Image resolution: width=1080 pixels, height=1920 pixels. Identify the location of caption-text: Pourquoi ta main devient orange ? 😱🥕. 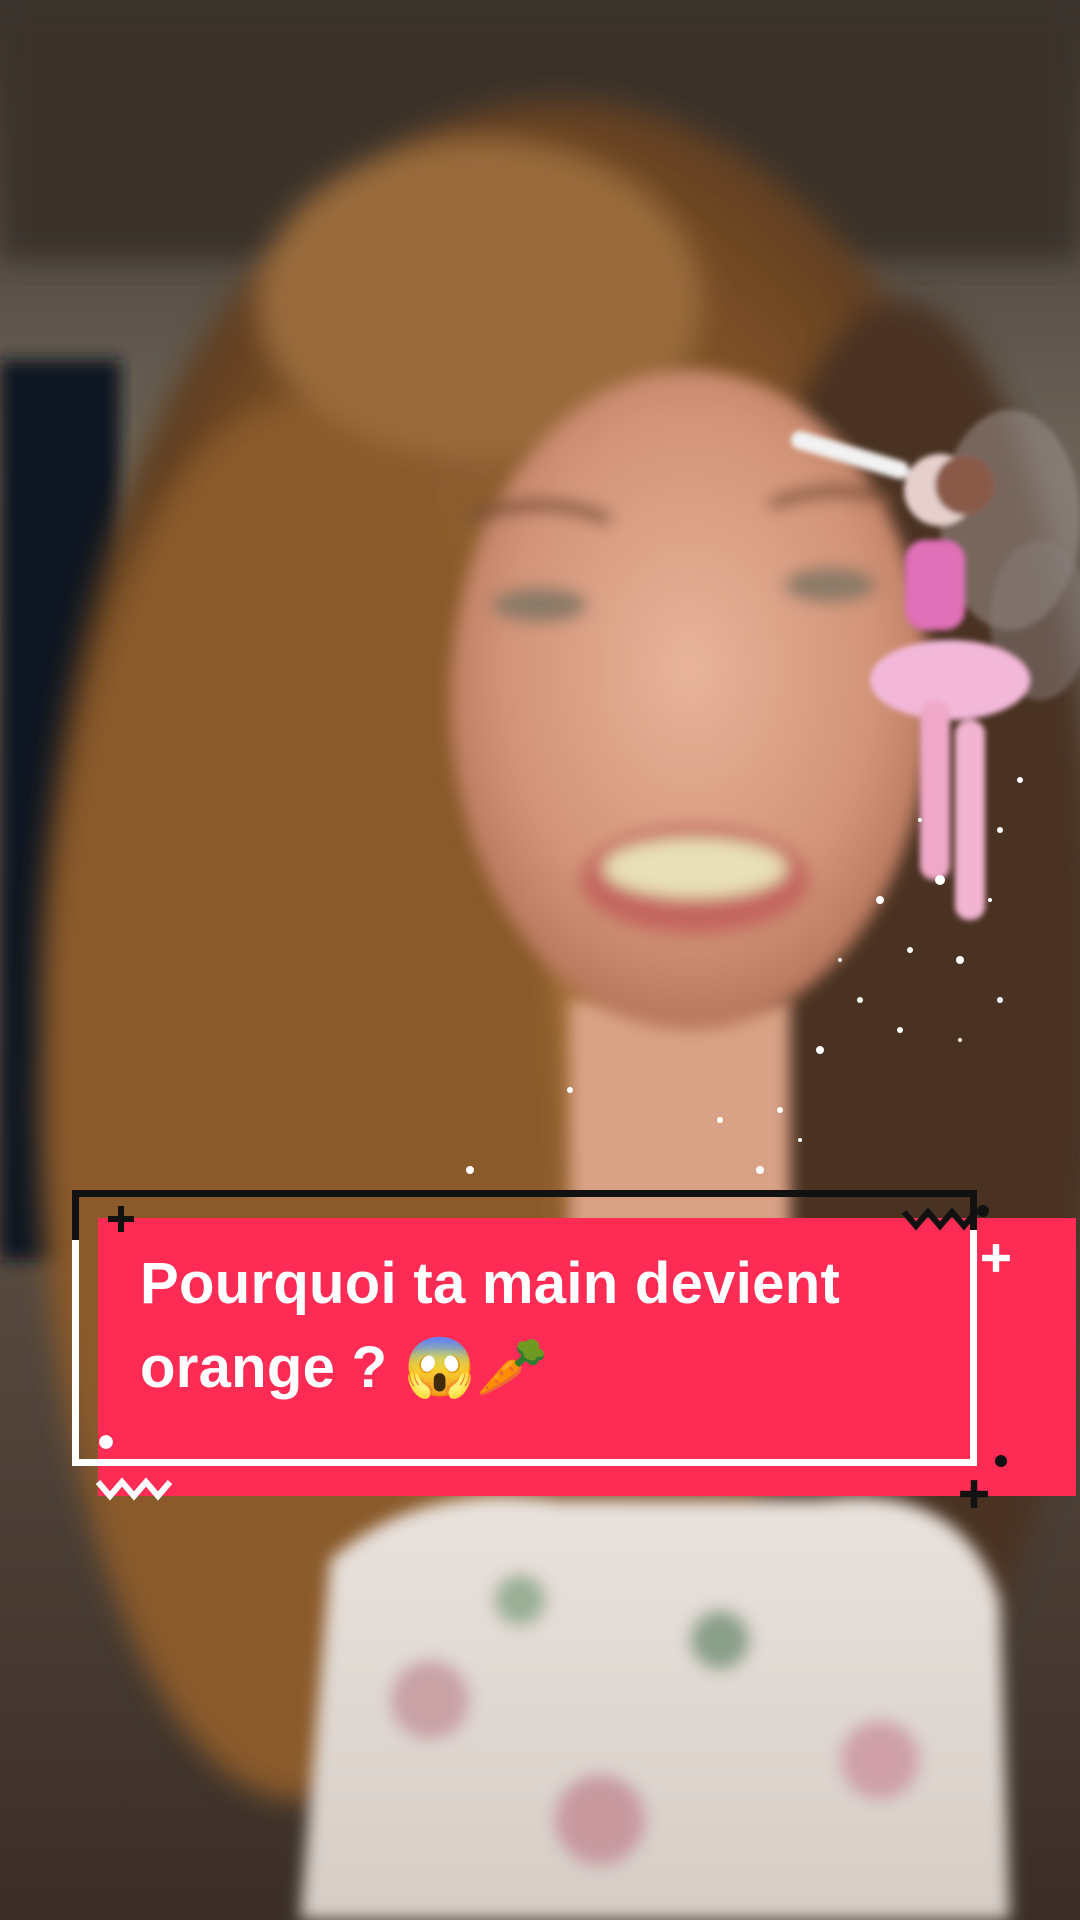
(490, 1325).